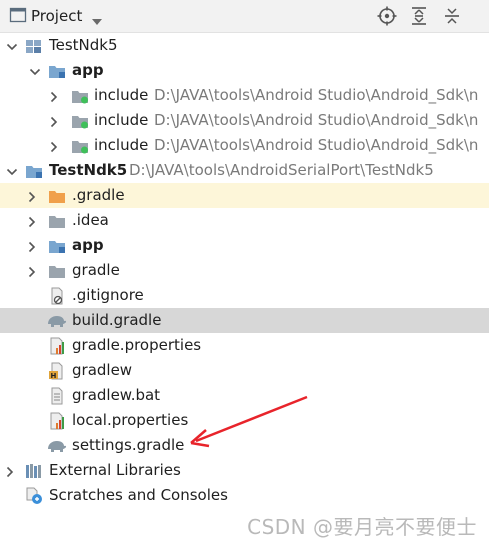 This screenshot has height=548, width=489. Describe the element at coordinates (57, 396) in the screenshot. I see `text-file-icon` at that location.